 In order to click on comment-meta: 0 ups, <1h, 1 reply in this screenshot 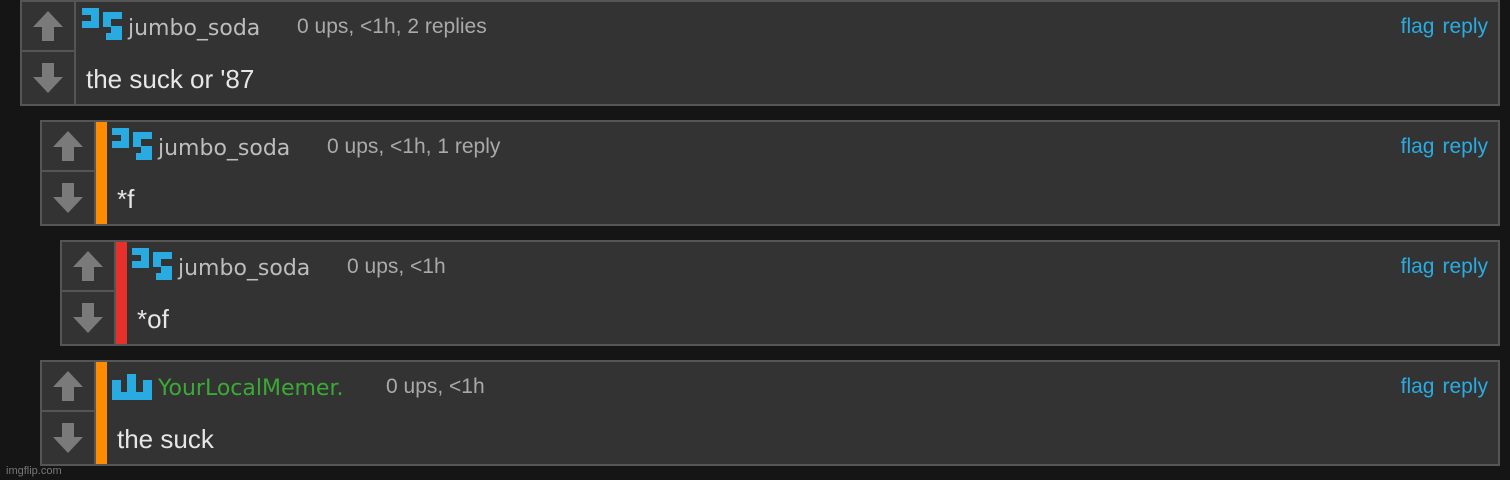, I will do `click(414, 146)`.